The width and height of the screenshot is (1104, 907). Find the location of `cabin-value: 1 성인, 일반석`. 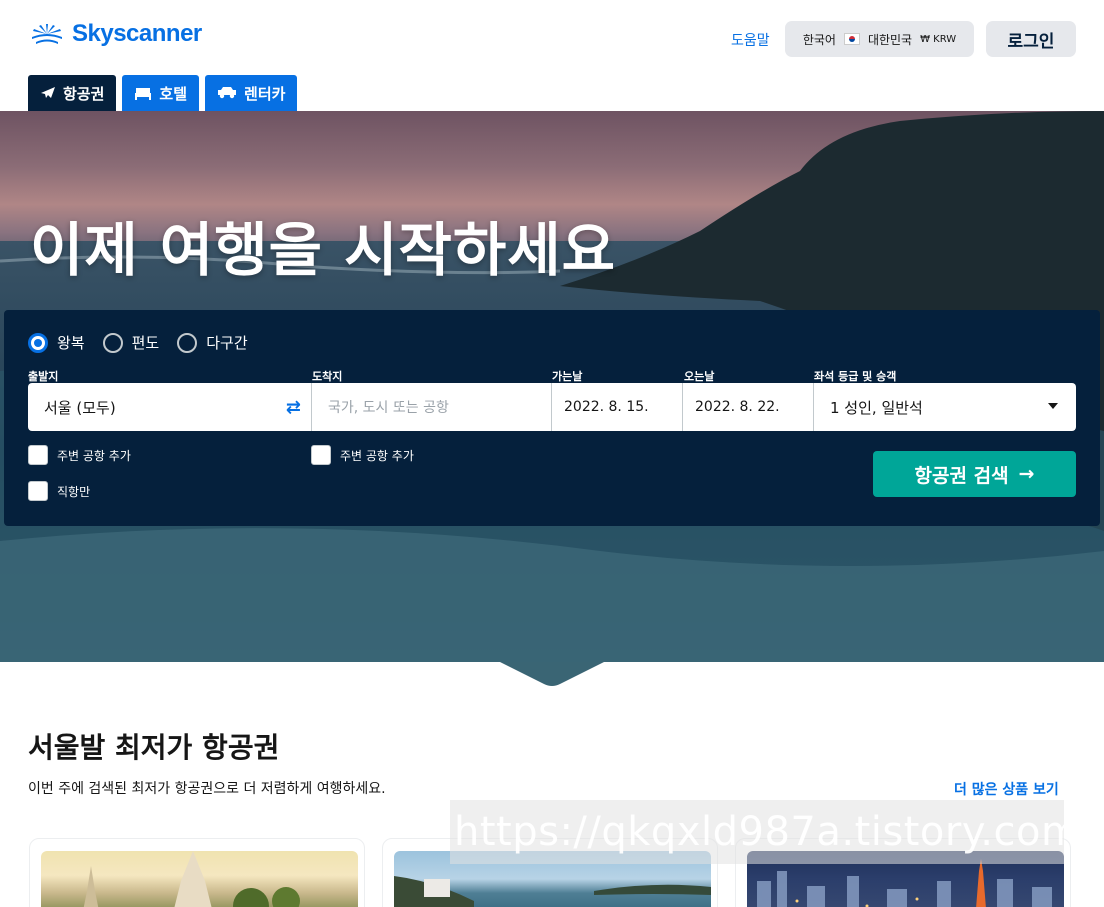

cabin-value: 1 성인, 일반석 is located at coordinates (876, 407).